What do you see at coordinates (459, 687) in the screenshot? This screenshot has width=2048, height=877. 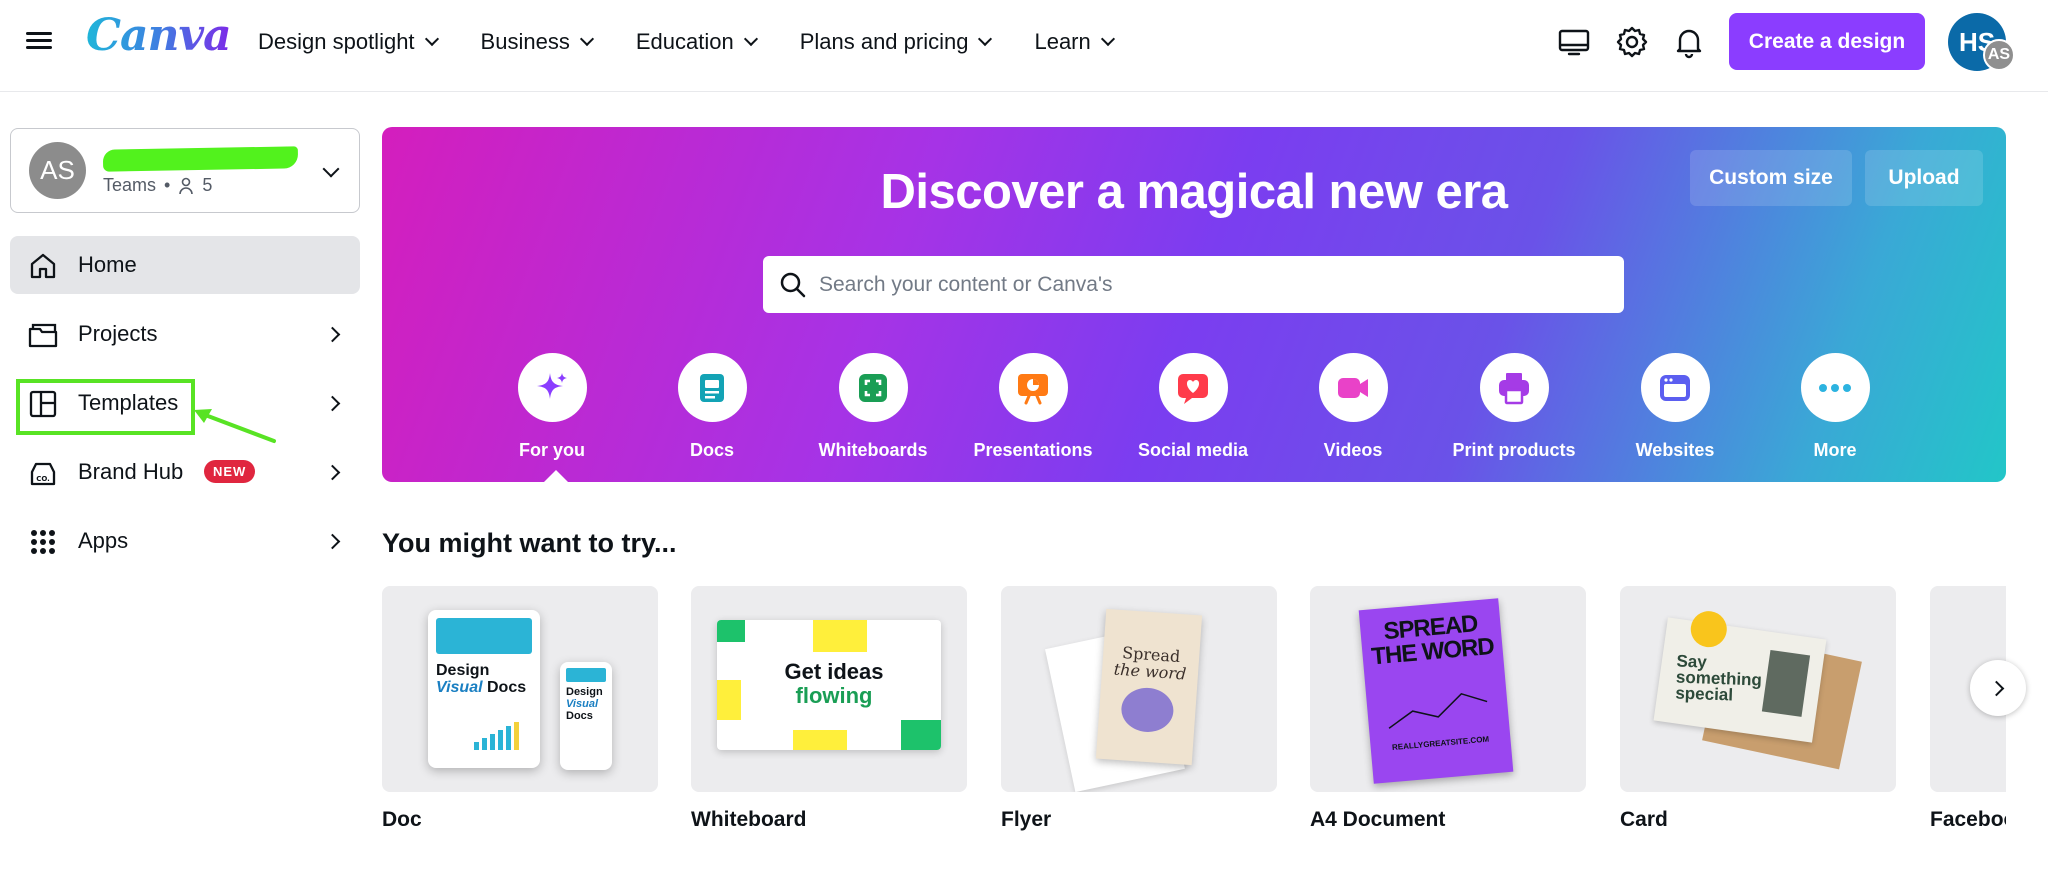 I see `thumb-text: Visual` at bounding box center [459, 687].